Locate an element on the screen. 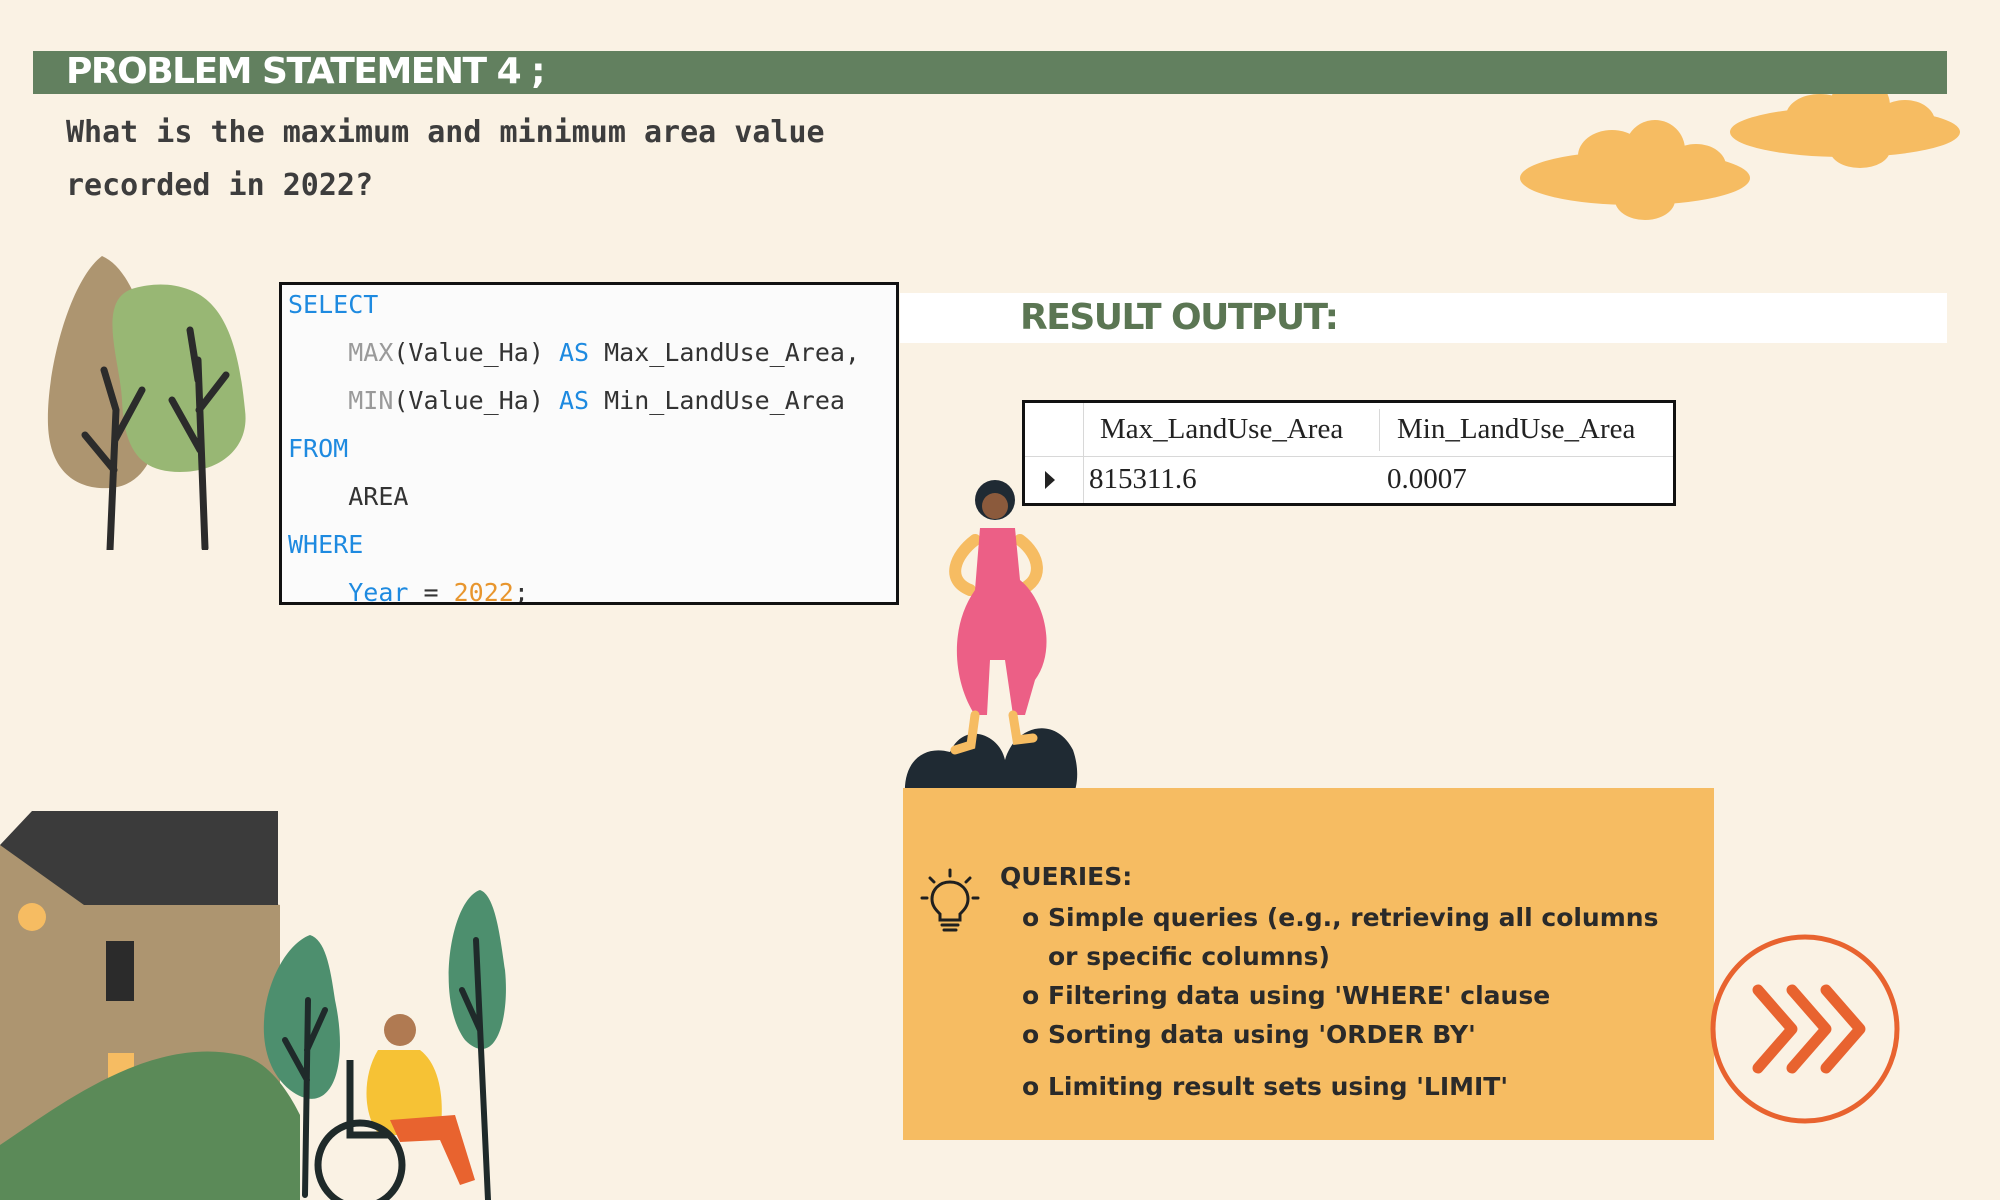  column-divider is located at coordinates (1379, 430).